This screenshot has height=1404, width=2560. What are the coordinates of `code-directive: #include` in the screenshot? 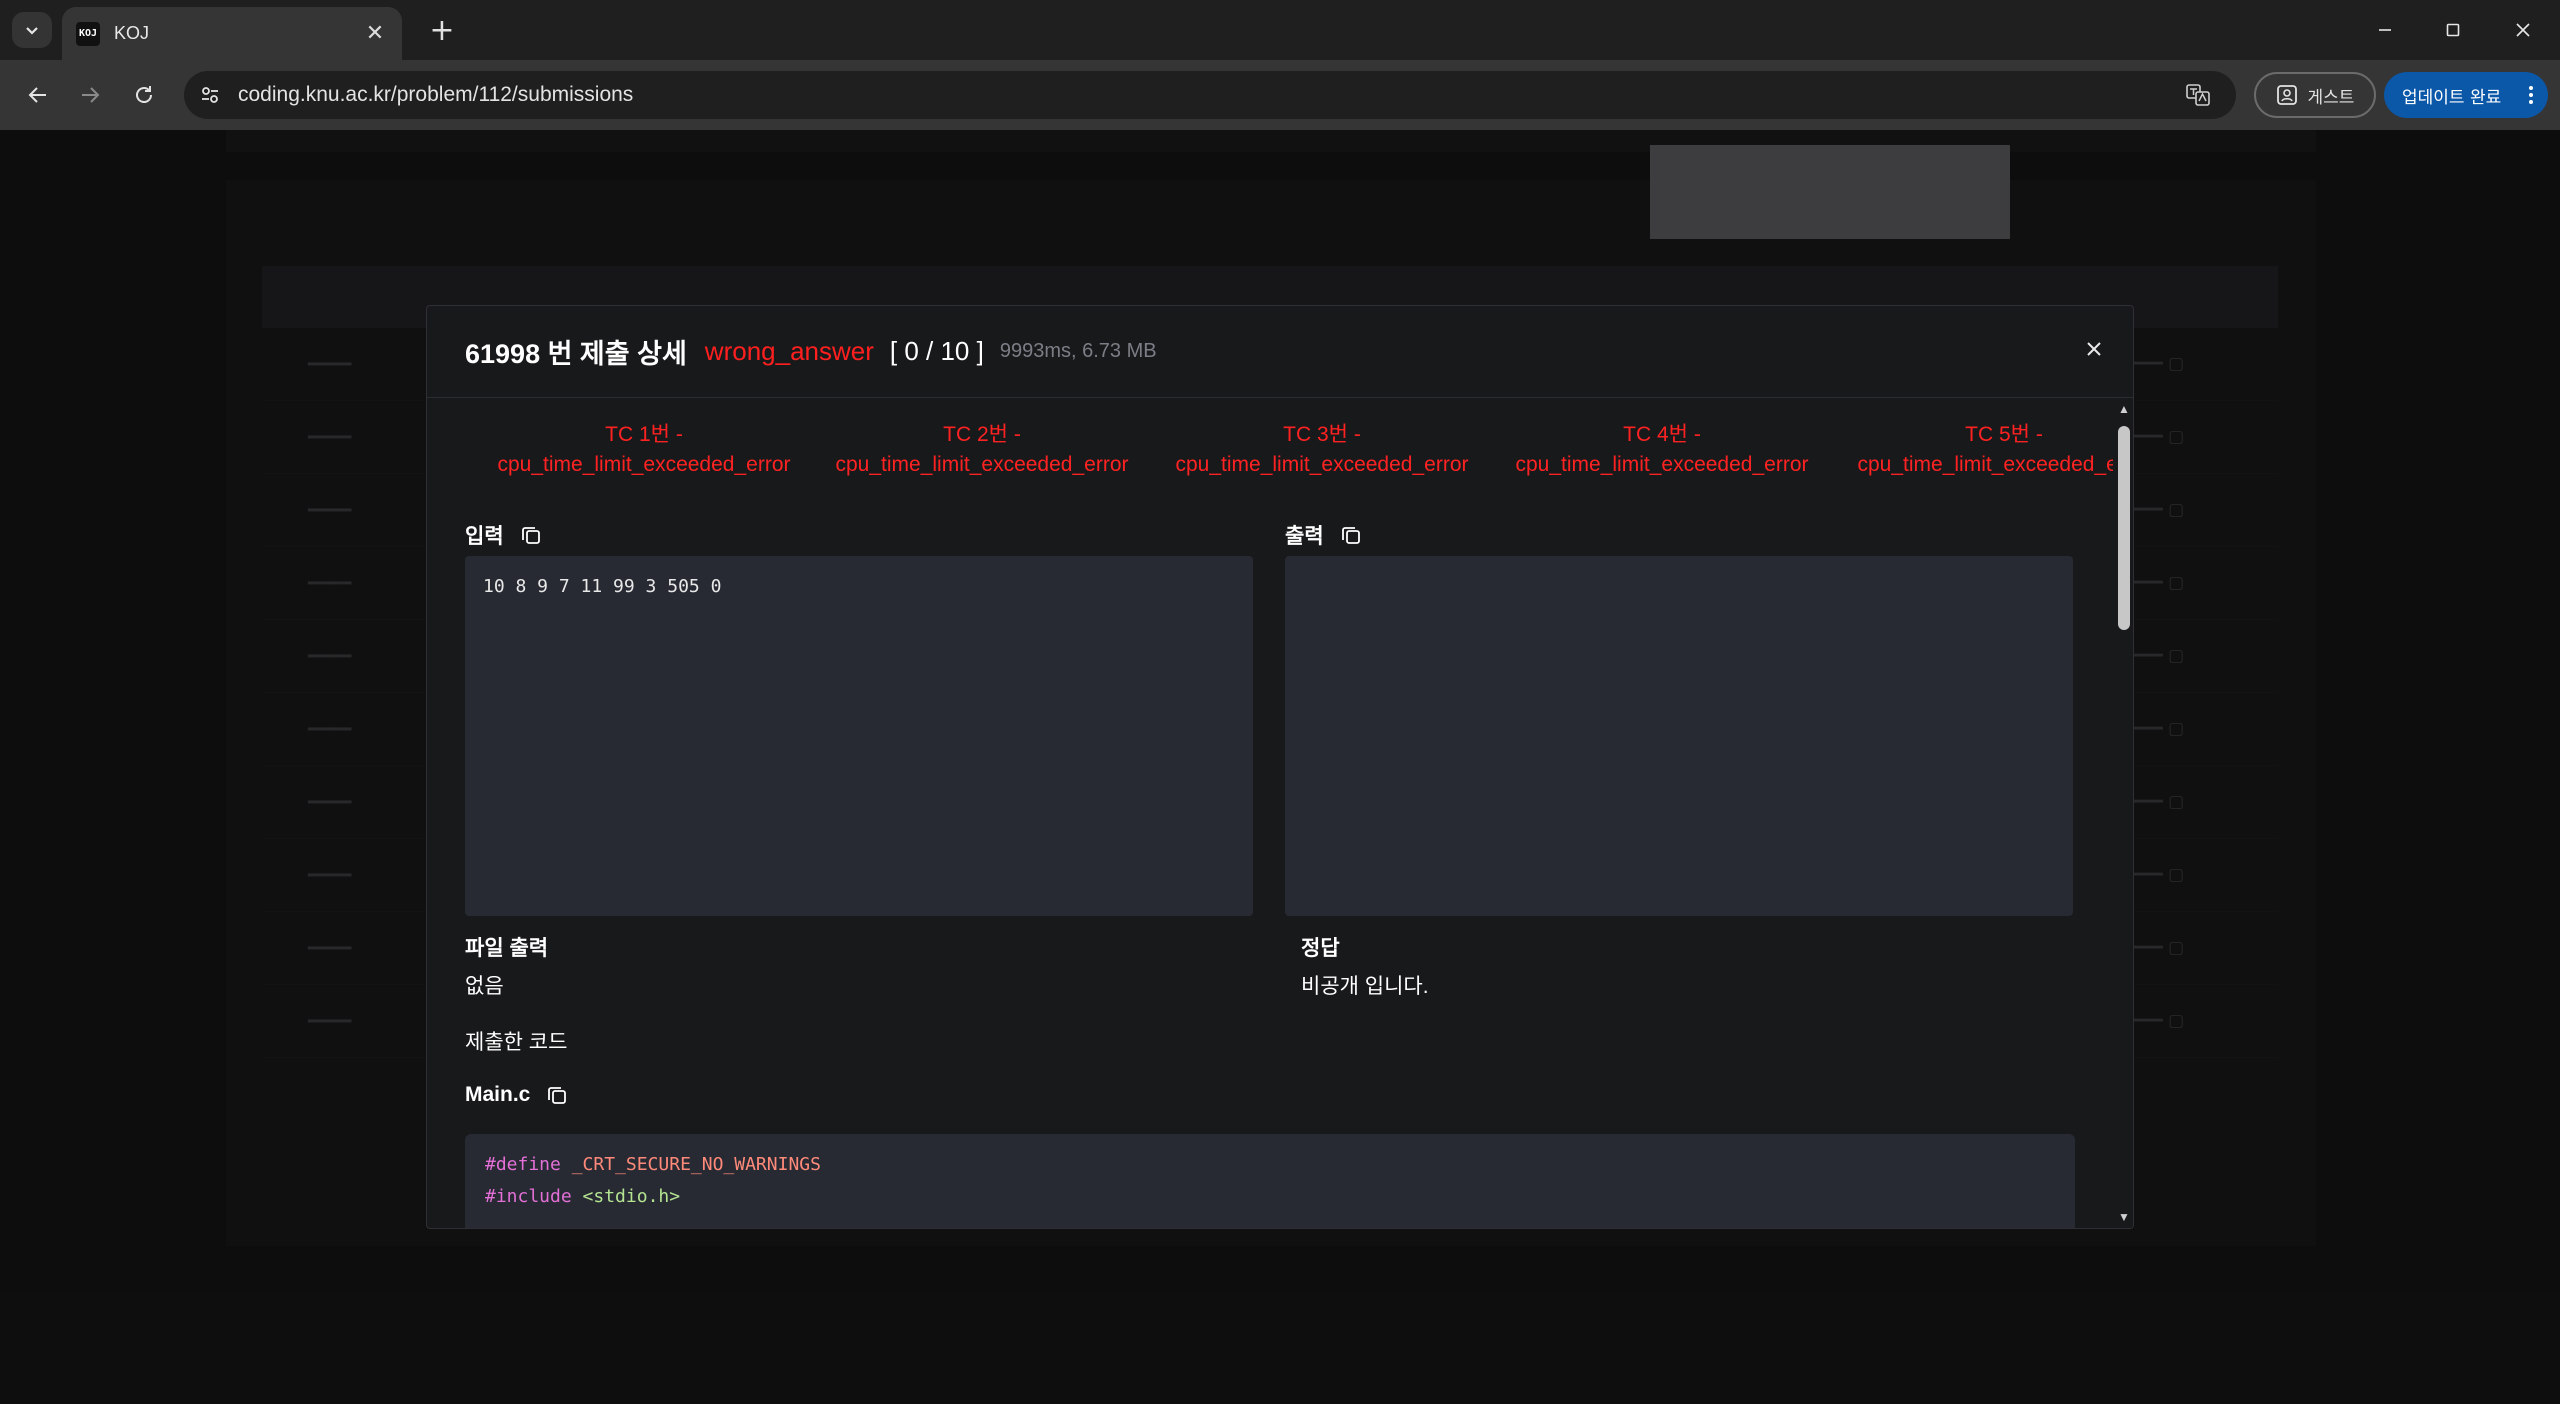 It's located at (528, 1196).